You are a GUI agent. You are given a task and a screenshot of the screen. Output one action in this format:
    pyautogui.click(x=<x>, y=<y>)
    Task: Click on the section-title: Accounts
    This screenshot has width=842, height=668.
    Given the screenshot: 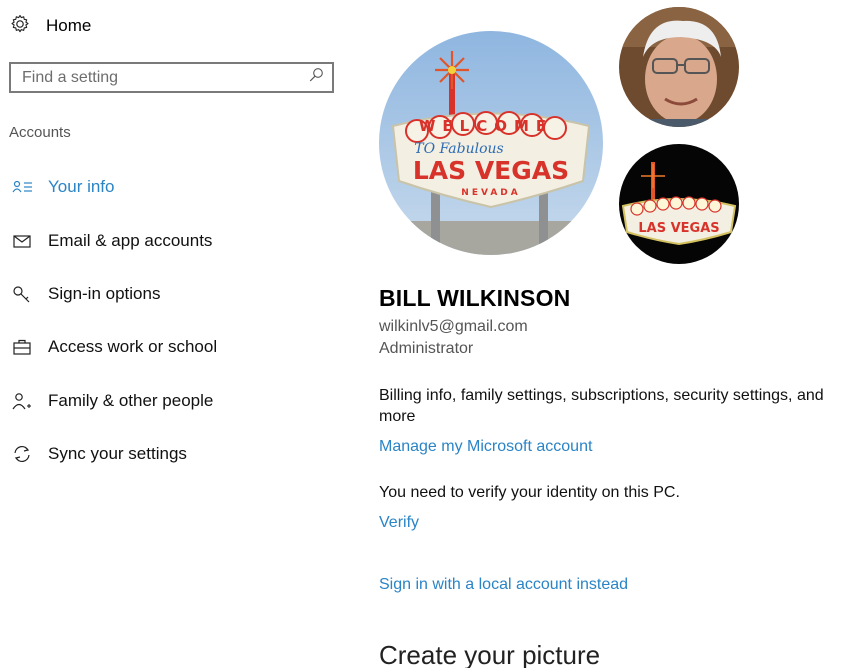 What is the action you would take?
    pyautogui.click(x=40, y=132)
    